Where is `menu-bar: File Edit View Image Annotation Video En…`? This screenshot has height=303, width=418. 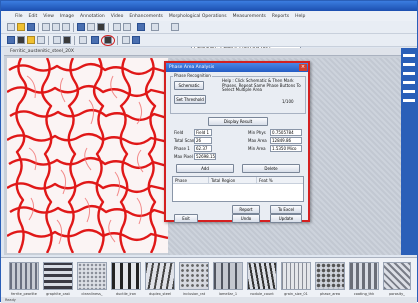 menu-bar: File Edit View Image Annotation Video En… is located at coordinates (209, 16).